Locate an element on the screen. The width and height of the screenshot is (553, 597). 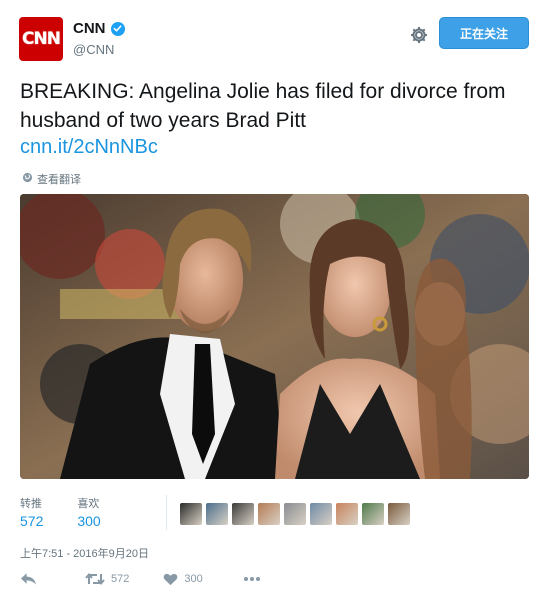
like-count: 300 is located at coordinates (193, 579).